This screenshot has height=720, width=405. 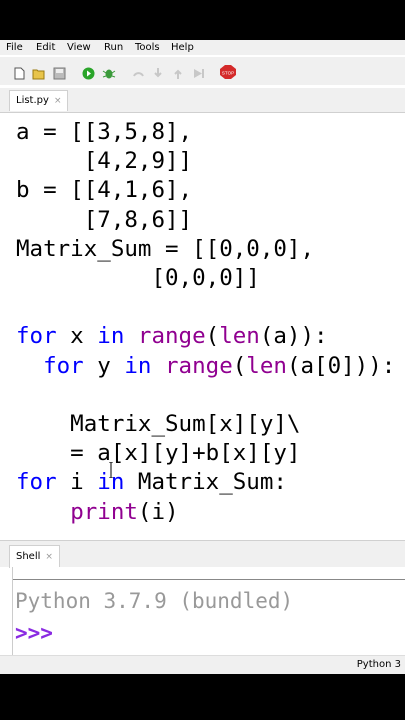 I want to click on menu-run: Run, so click(x=113, y=47).